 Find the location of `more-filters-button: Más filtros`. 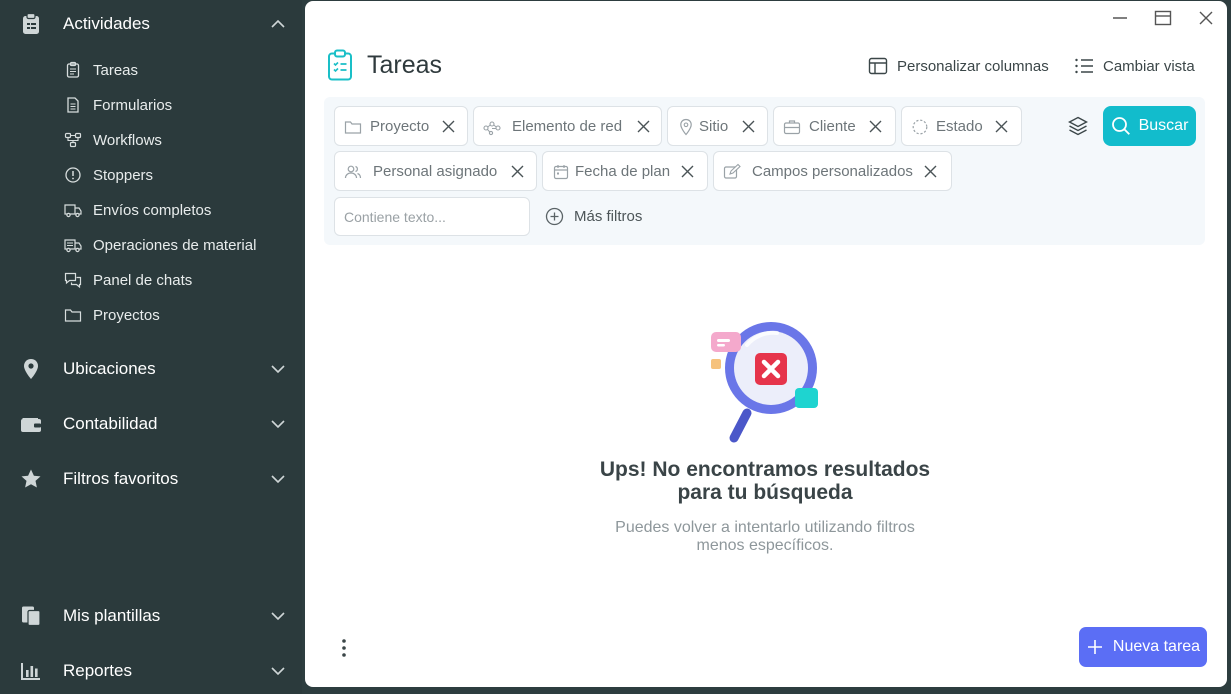

more-filters-button: Más filtros is located at coordinates (593, 216).